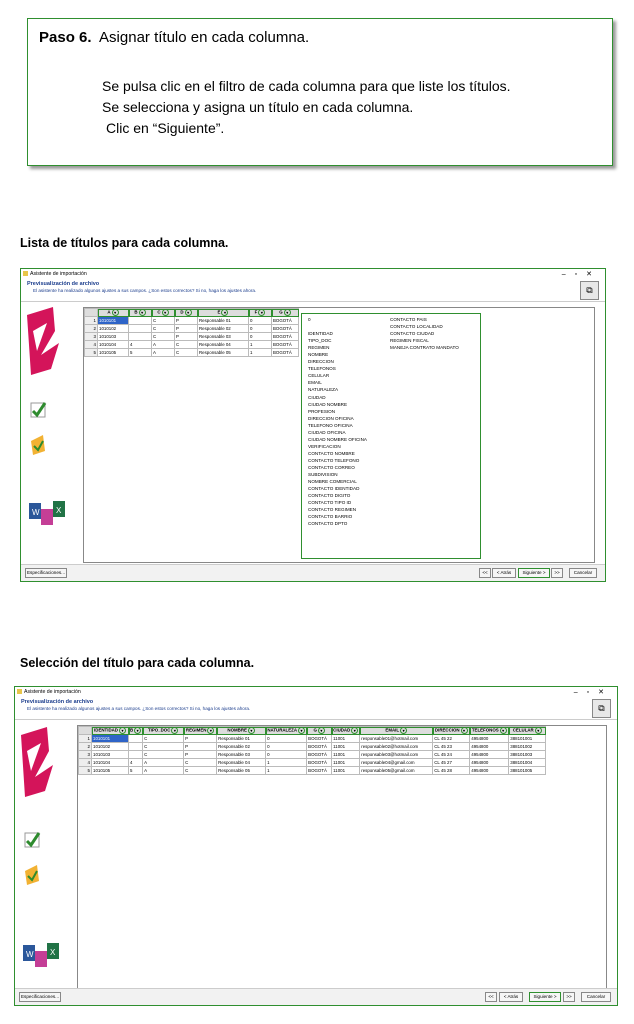 The width and height of the screenshot is (634, 1024). What do you see at coordinates (396, 746) in the screenshot?
I see `table-cell: responsable02@hotmail.com` at bounding box center [396, 746].